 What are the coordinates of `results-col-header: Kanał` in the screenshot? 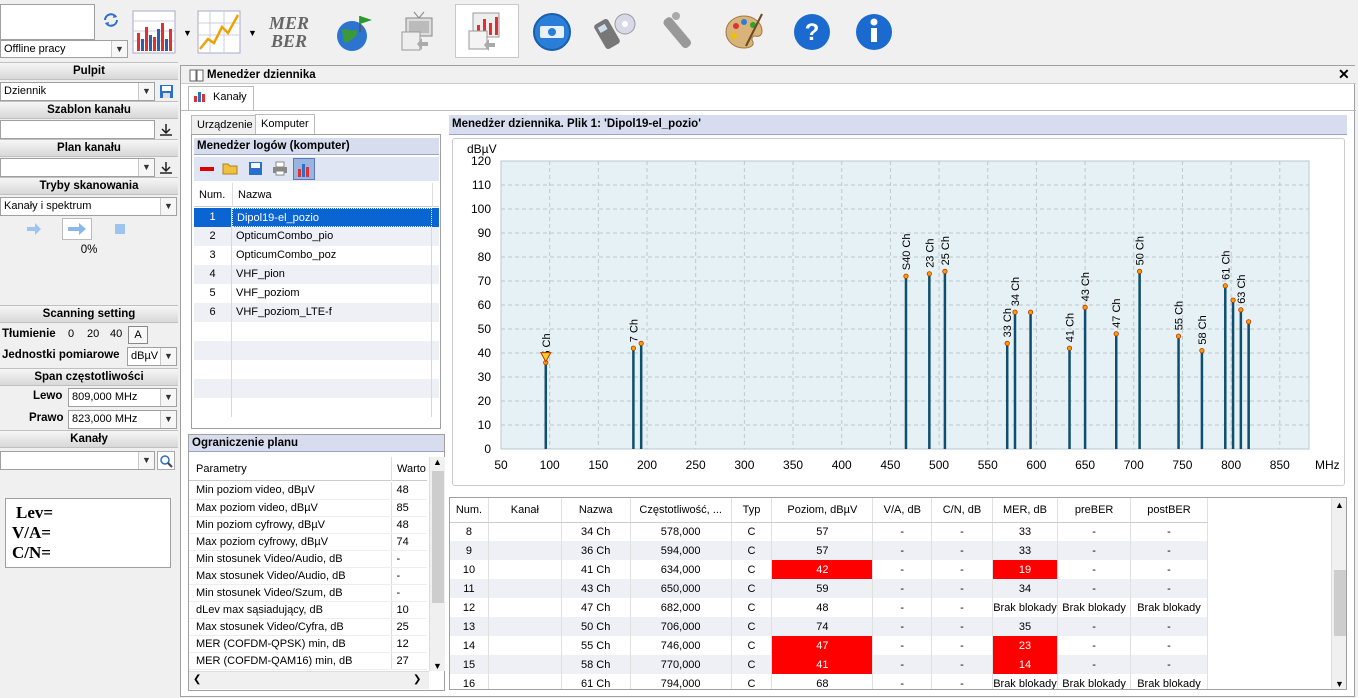 It's located at (525, 510).